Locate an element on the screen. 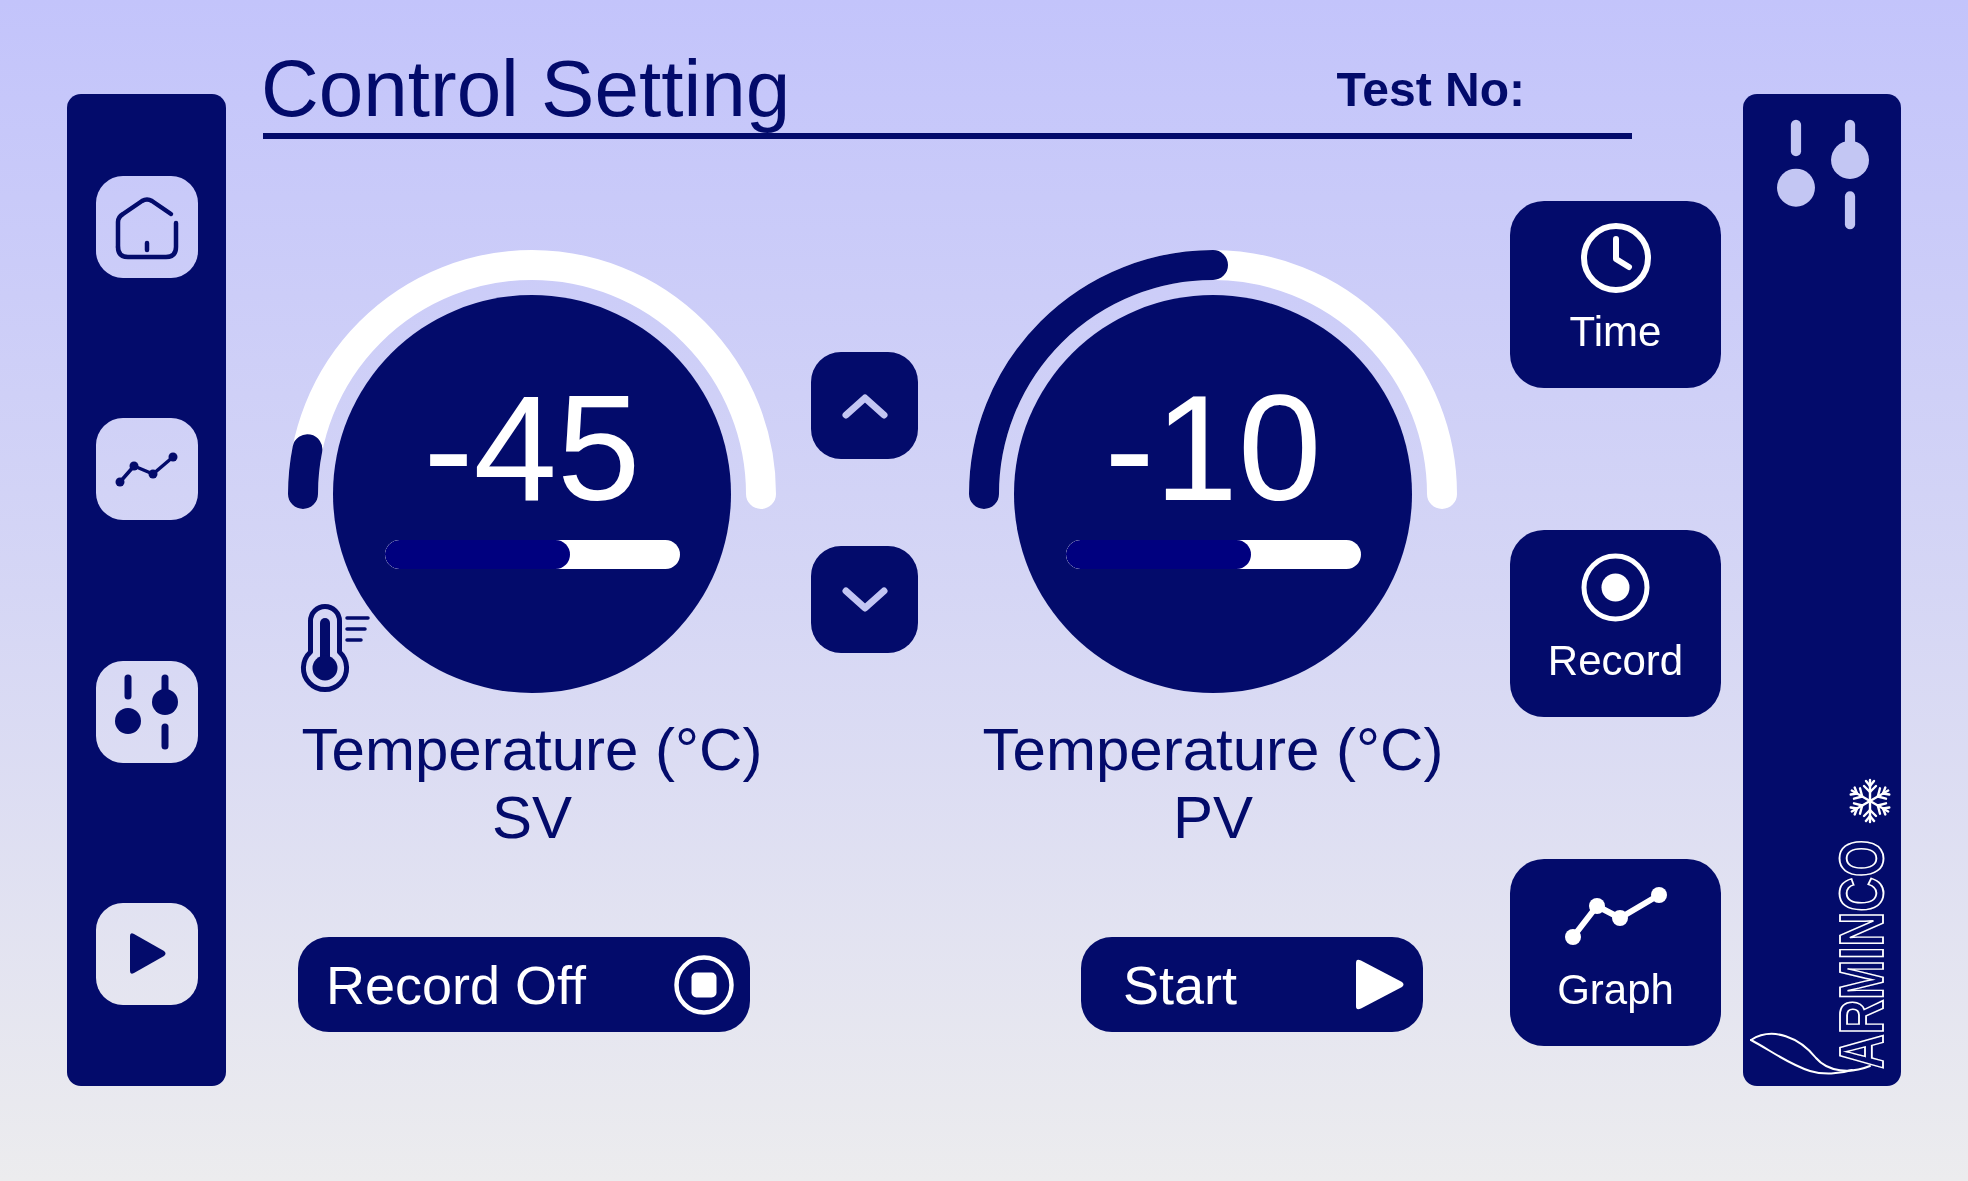 This screenshot has width=1968, height=1181. gauge-sublabel: SV is located at coordinates (531, 818).